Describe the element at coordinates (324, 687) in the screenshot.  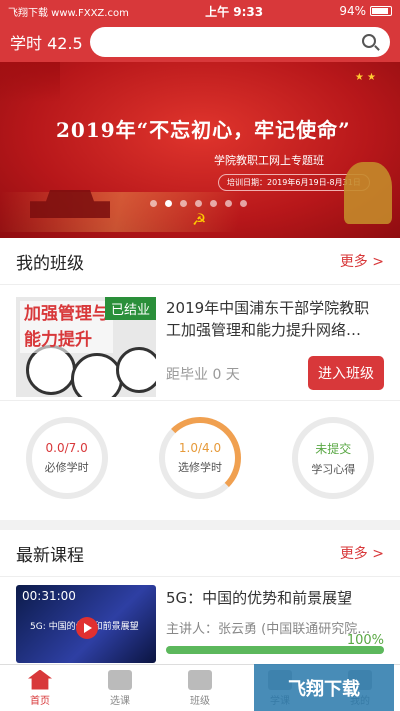
I see `watermark-logo: 飞翔下载` at that location.